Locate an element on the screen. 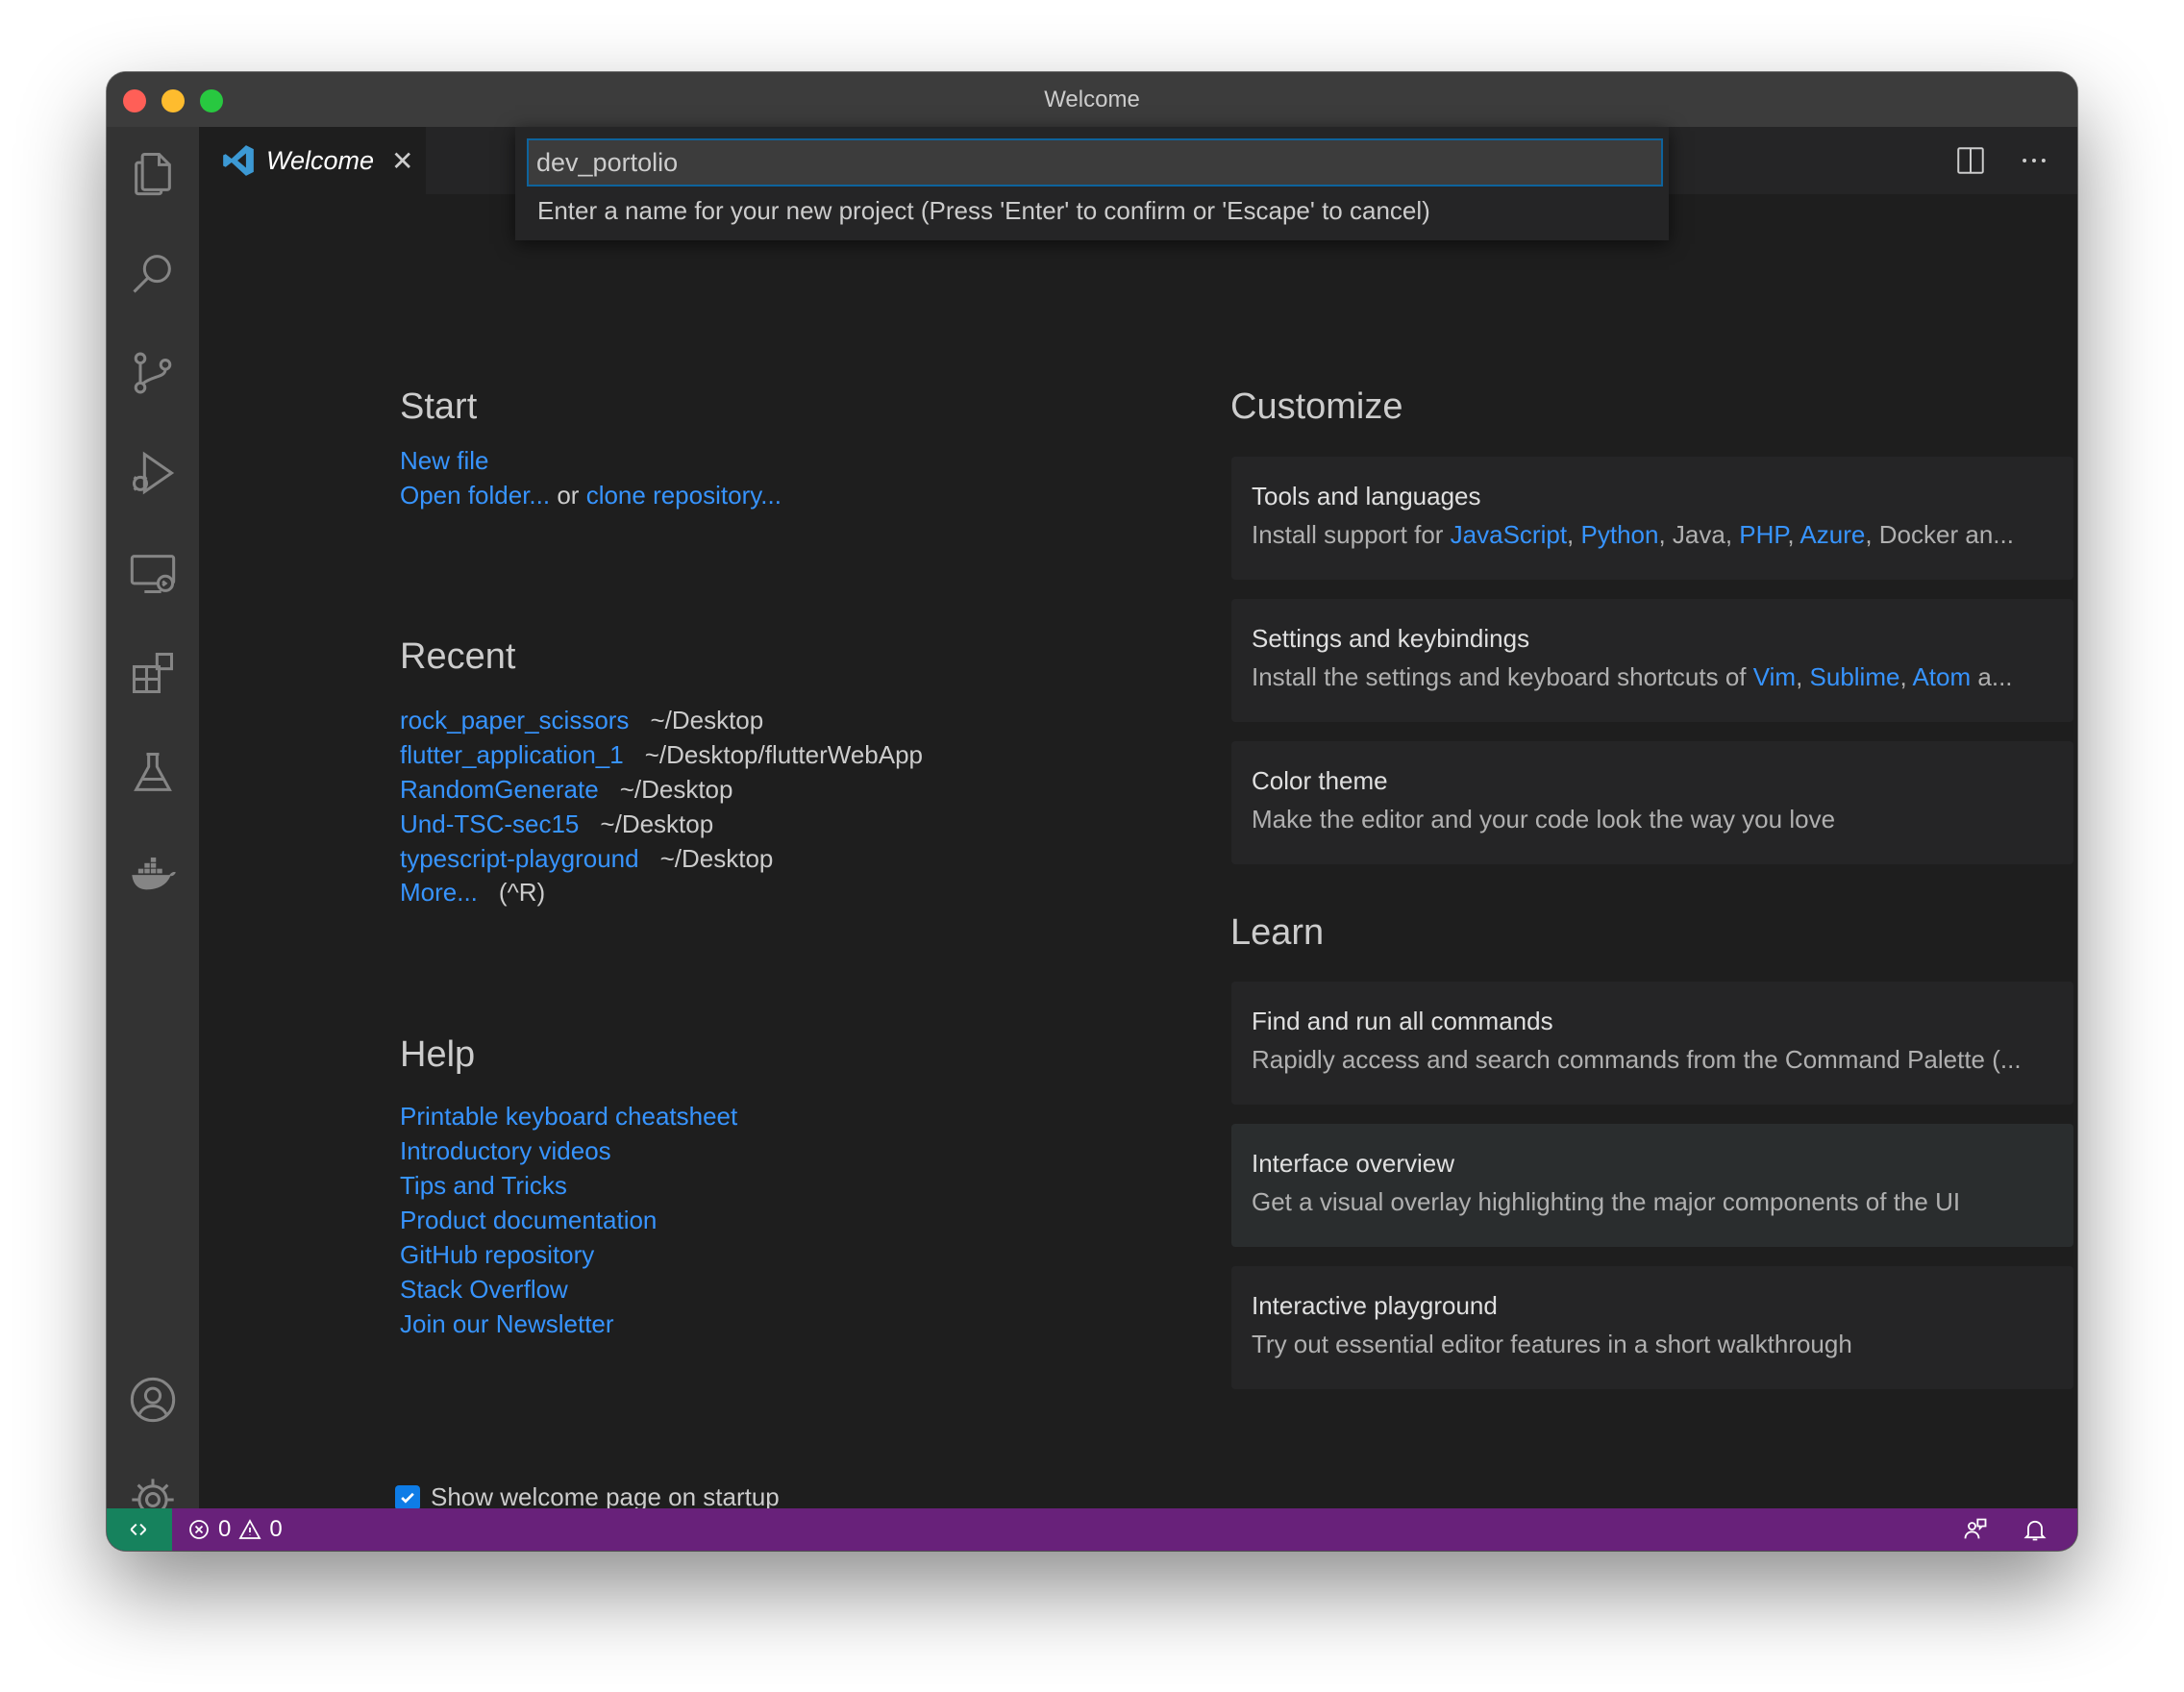 This screenshot has width=2184, height=1692. recent-item: Und-TSC-sec15 ~/Desktop is located at coordinates (557, 824).